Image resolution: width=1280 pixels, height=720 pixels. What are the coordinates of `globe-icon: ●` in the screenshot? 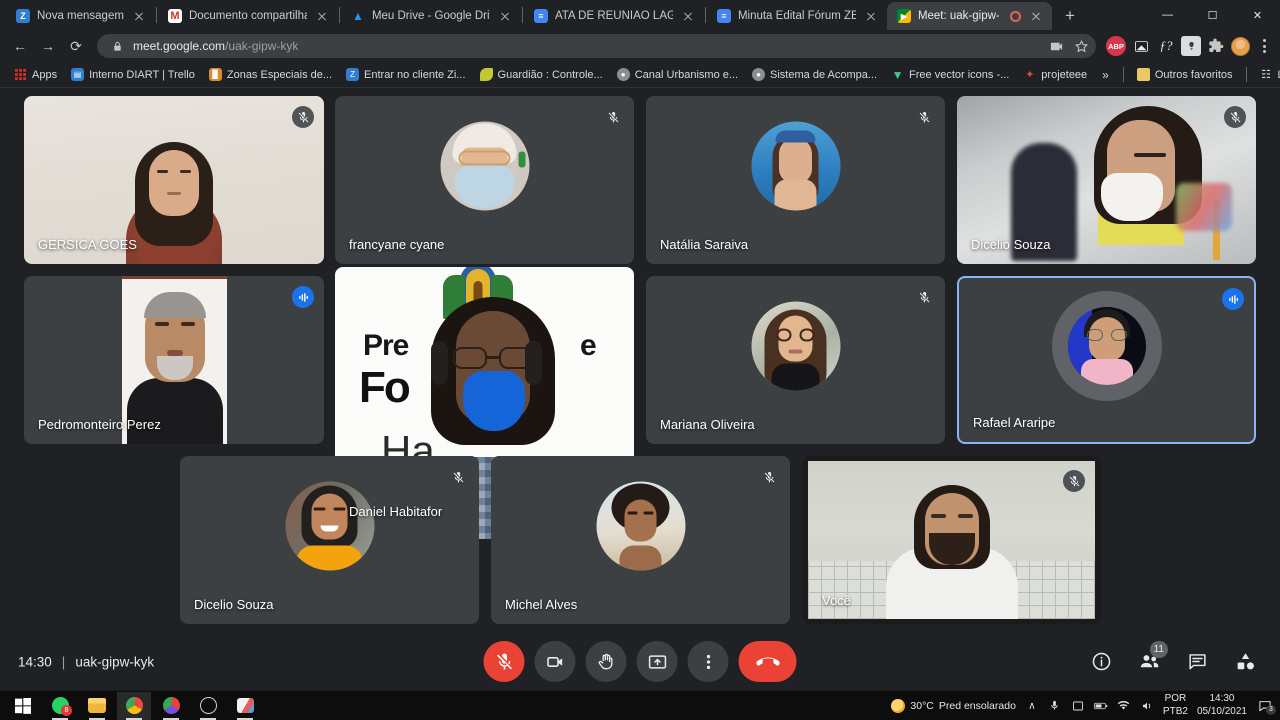 It's located at (623, 74).